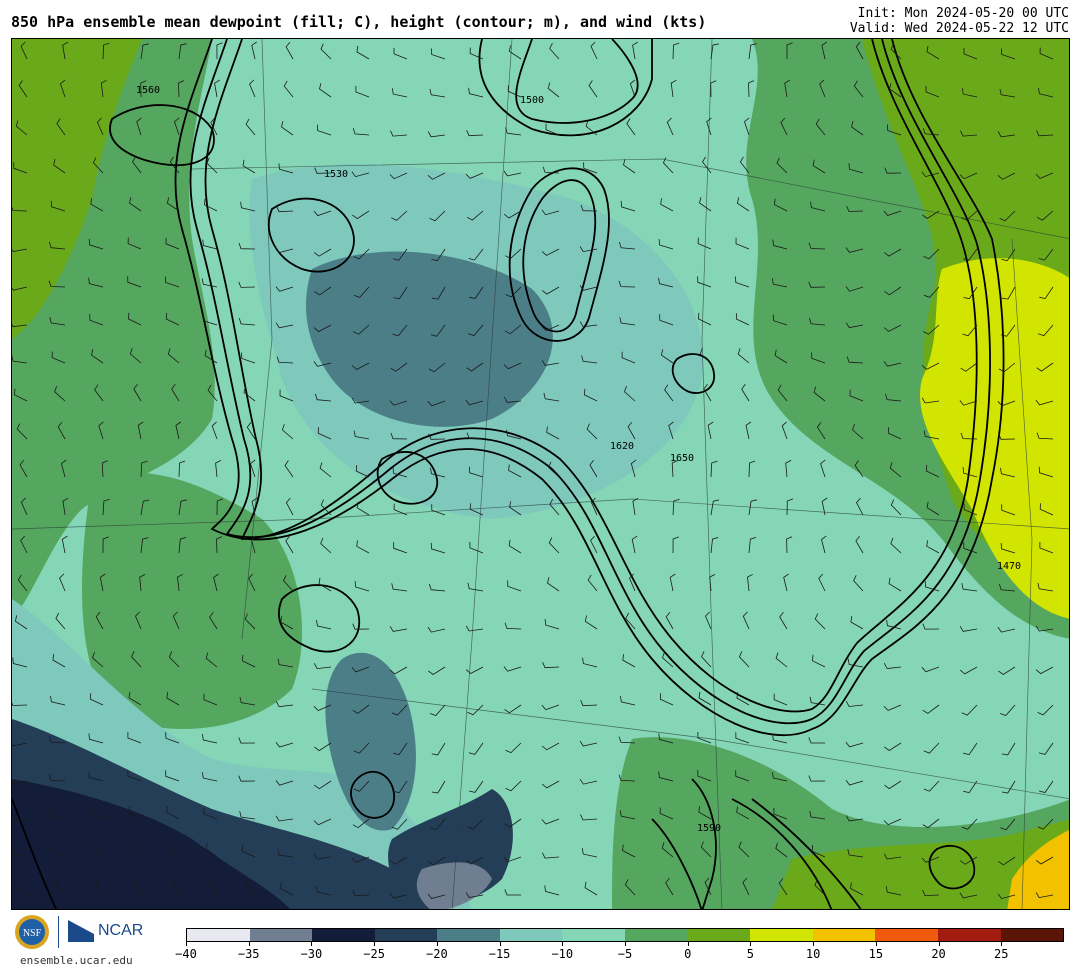  Describe the element at coordinates (76, 960) in the screenshot. I see `site-url: ensemble.ucar.edu` at that location.